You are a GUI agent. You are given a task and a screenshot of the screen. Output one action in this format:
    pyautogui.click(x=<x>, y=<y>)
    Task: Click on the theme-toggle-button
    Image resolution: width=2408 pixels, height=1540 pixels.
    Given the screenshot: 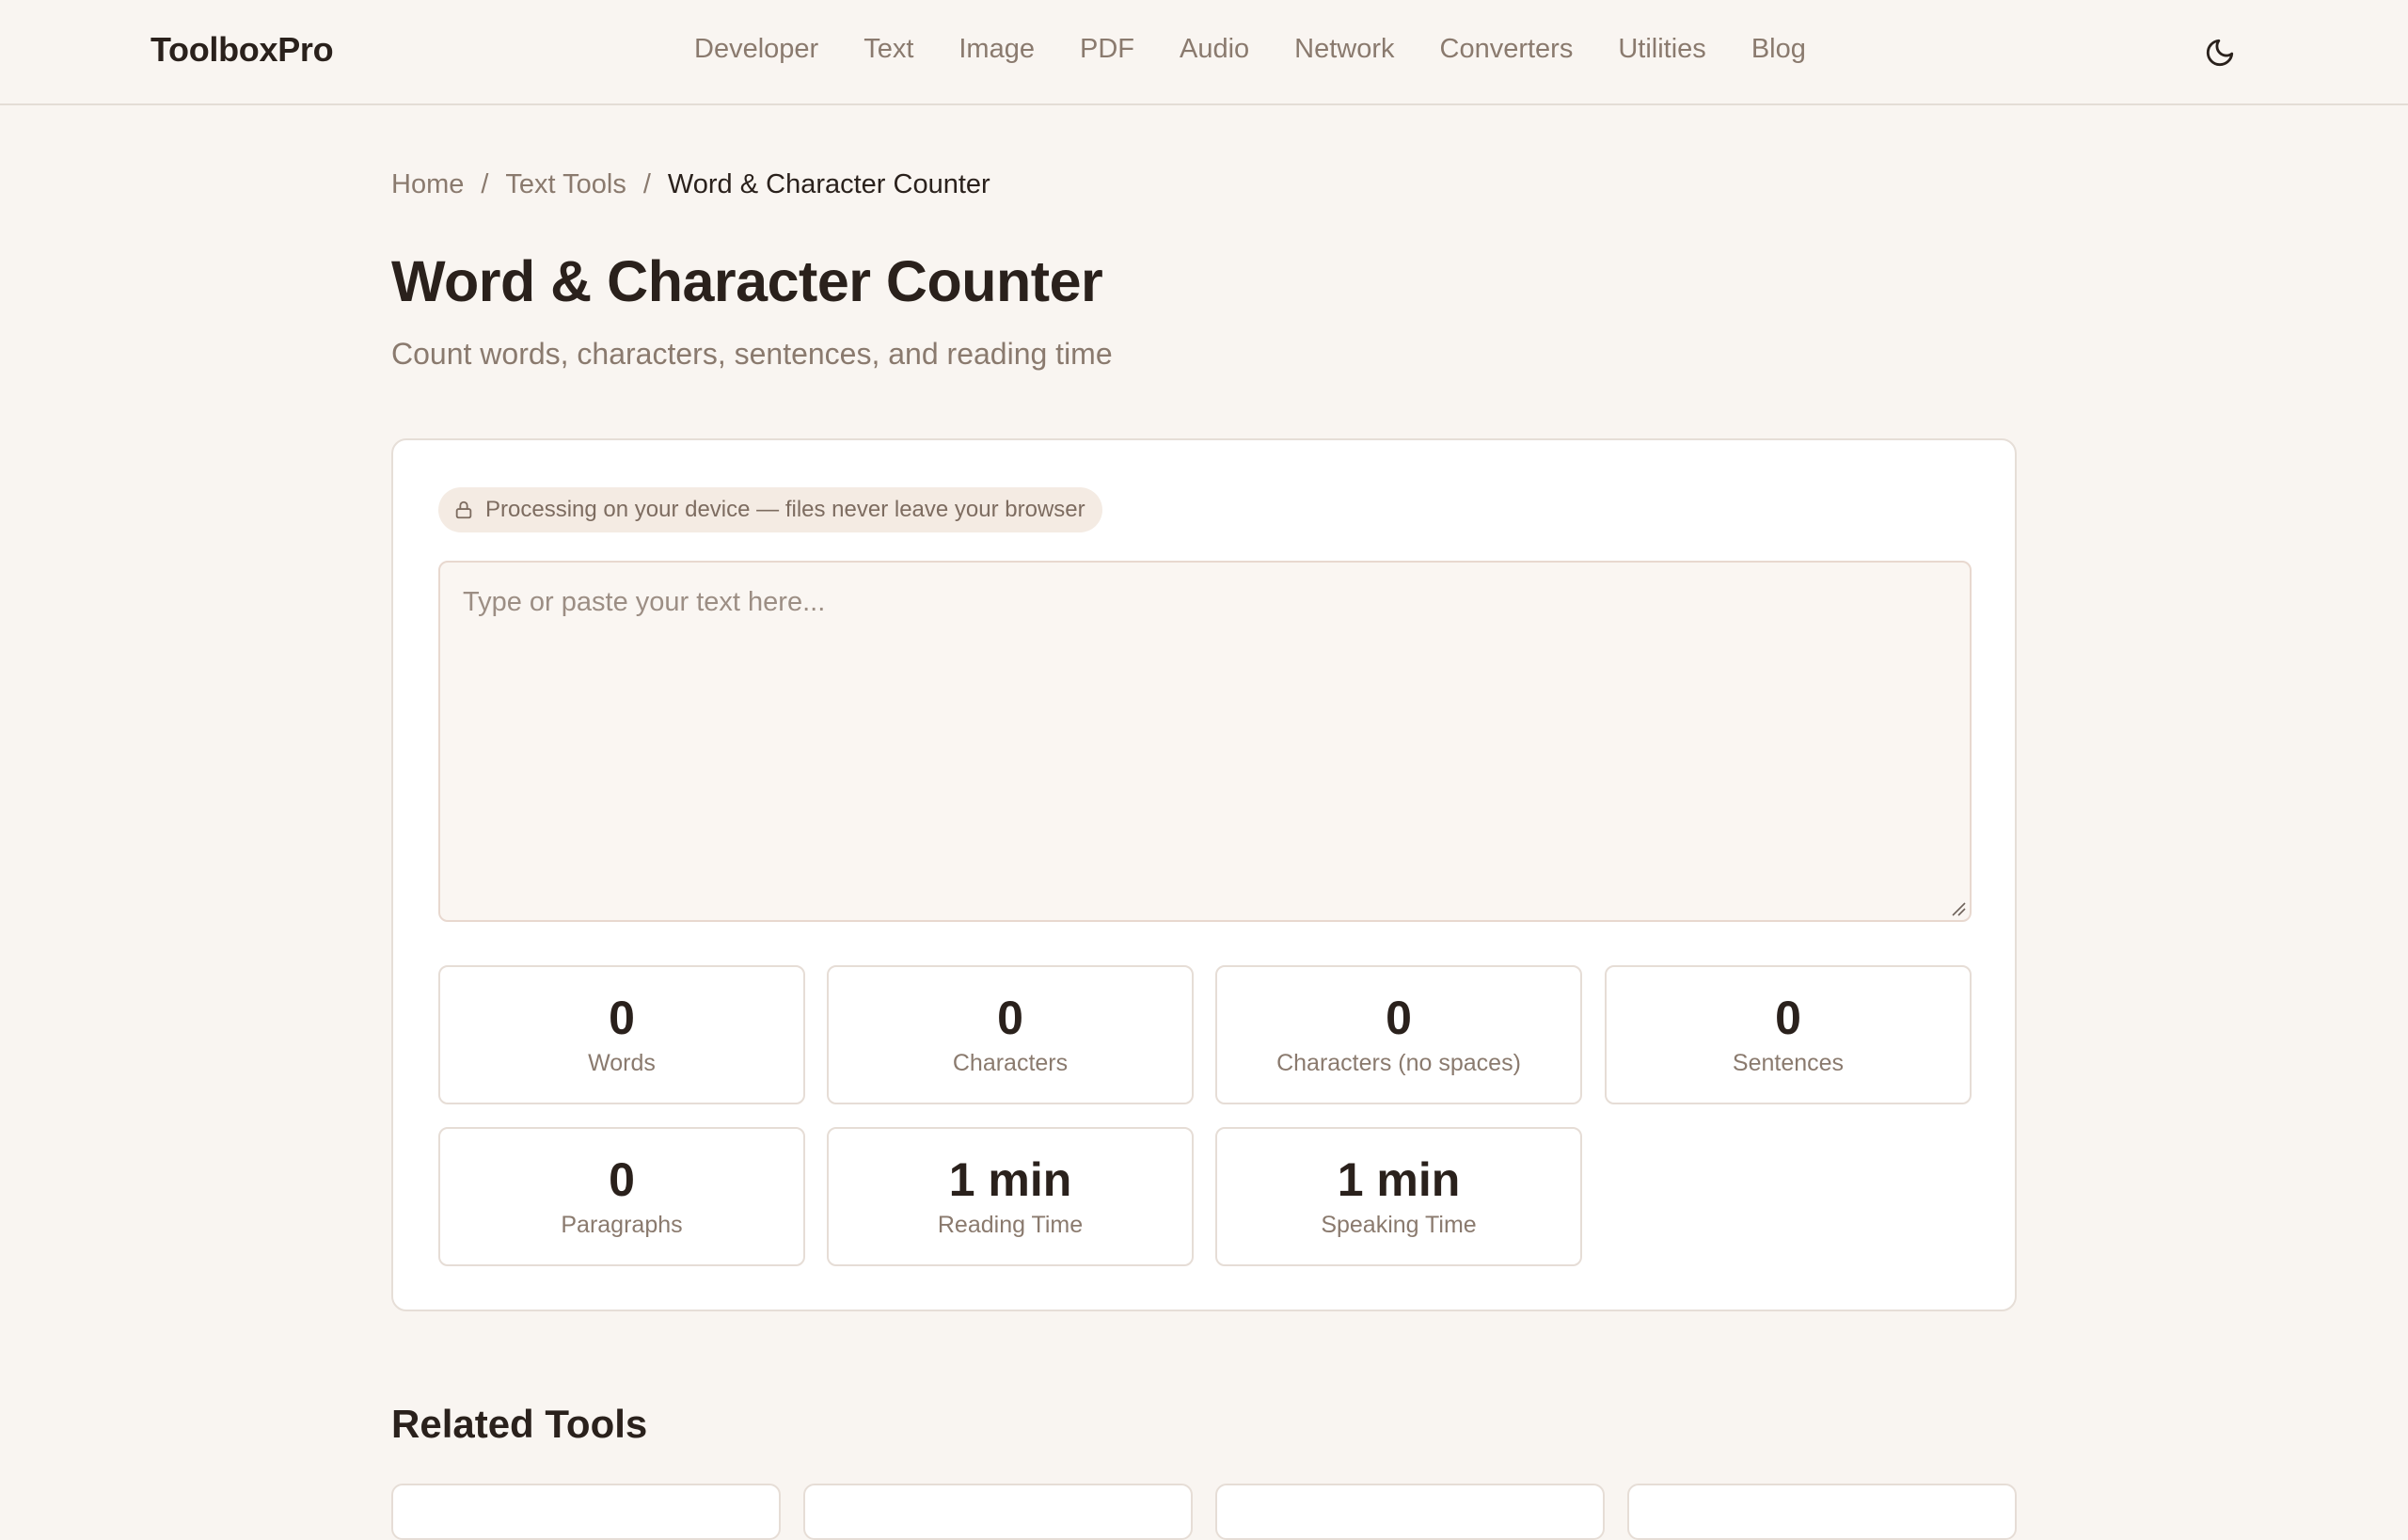 What is the action you would take?
    pyautogui.click(x=2220, y=52)
    